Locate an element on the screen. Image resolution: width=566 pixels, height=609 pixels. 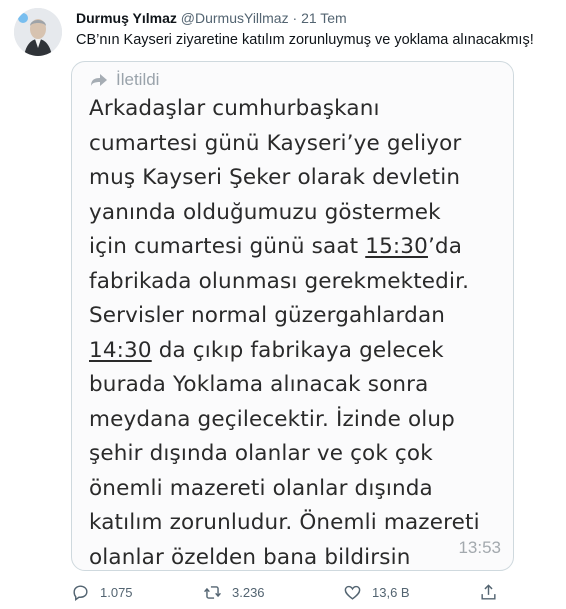
avatar is located at coordinates (38, 32).